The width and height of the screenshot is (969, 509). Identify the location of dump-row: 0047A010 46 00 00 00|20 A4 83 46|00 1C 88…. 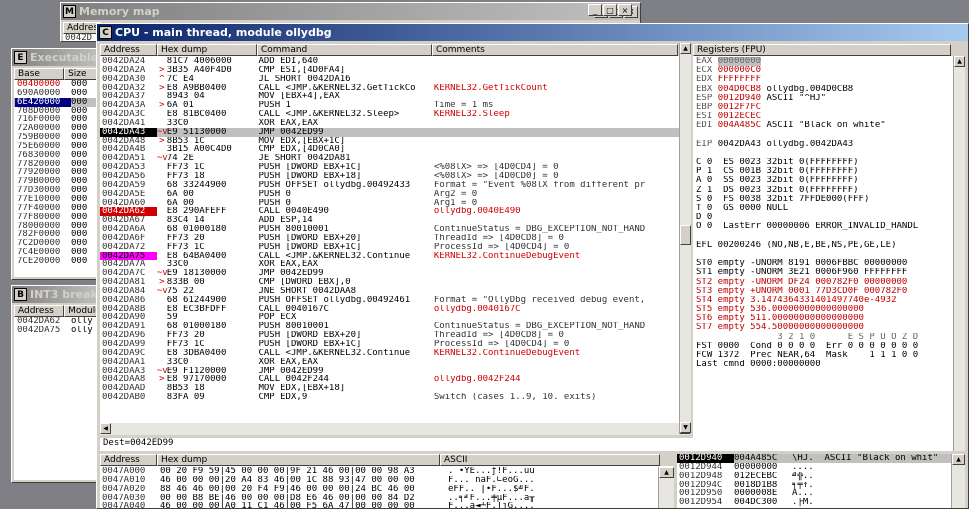
(387, 480).